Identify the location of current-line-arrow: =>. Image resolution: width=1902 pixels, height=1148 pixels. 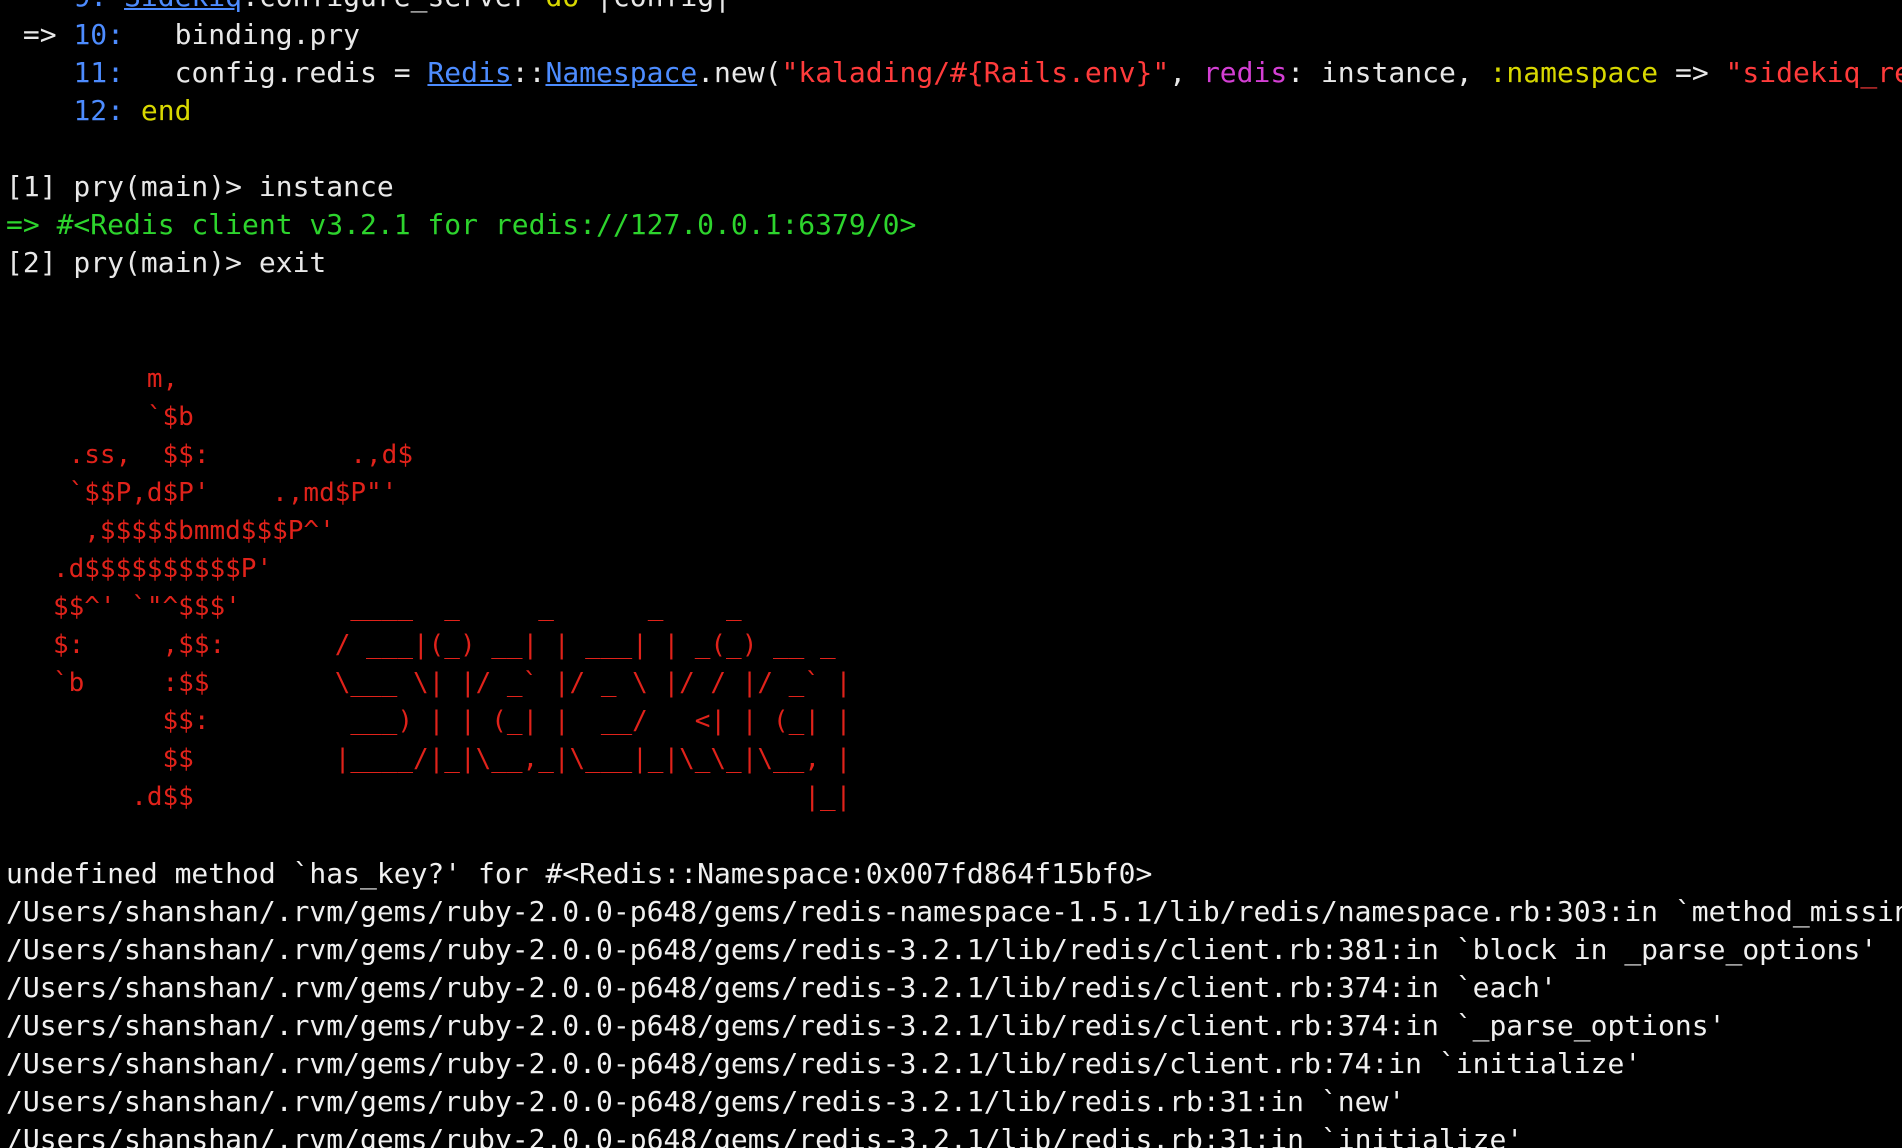
(40, 34).